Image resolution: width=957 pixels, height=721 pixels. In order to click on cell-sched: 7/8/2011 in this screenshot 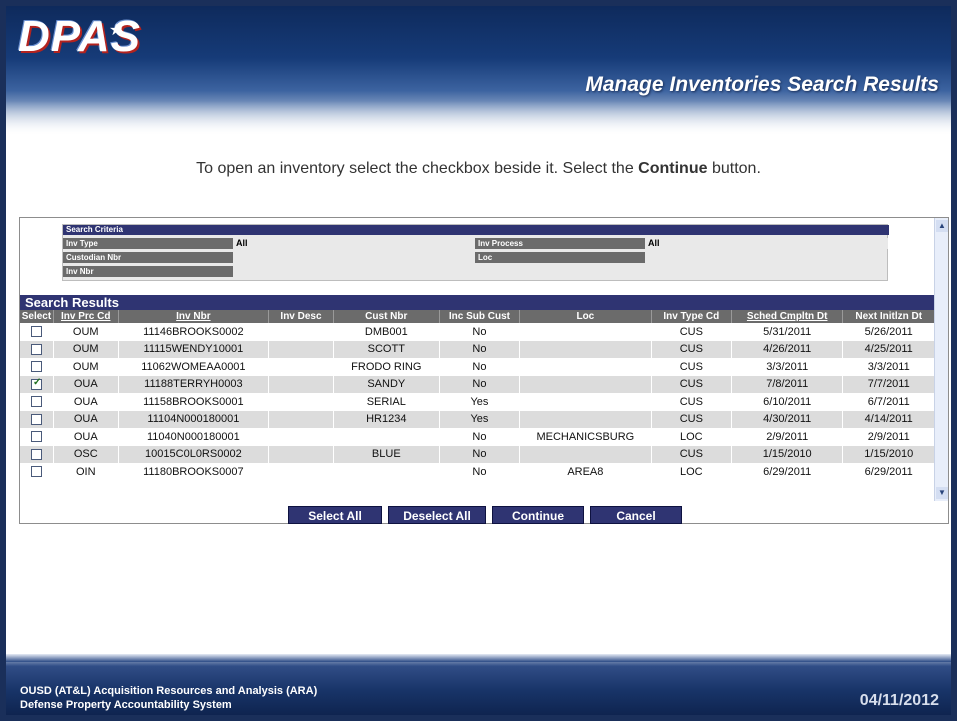, I will do `click(787, 384)`.